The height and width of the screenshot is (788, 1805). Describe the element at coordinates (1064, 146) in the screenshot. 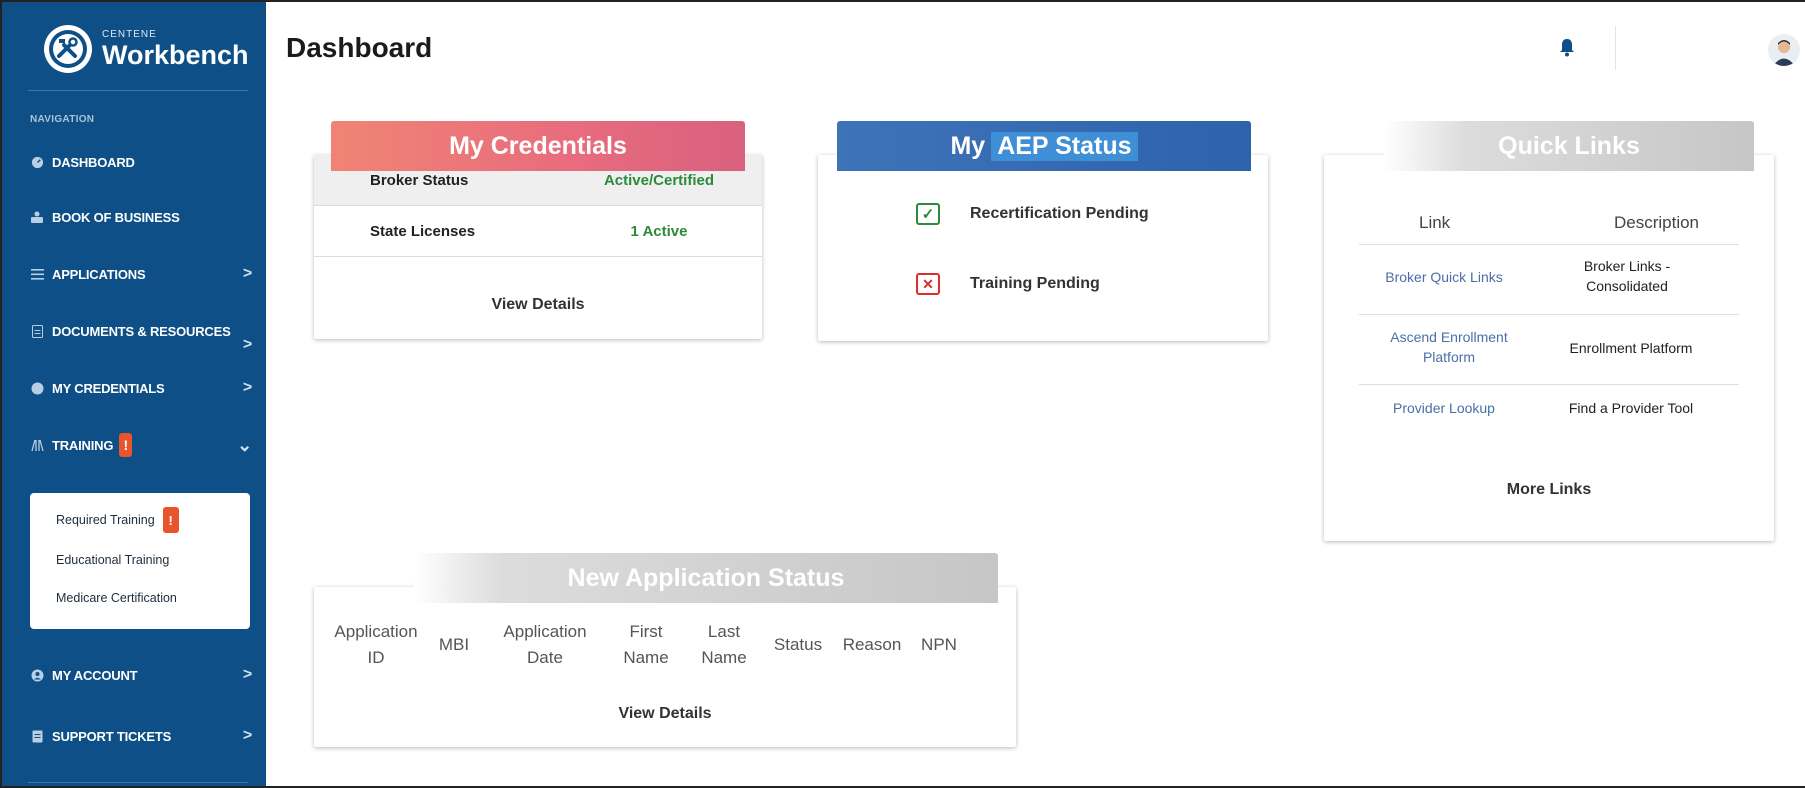

I see `aep-title-highlight: AEP Status` at that location.